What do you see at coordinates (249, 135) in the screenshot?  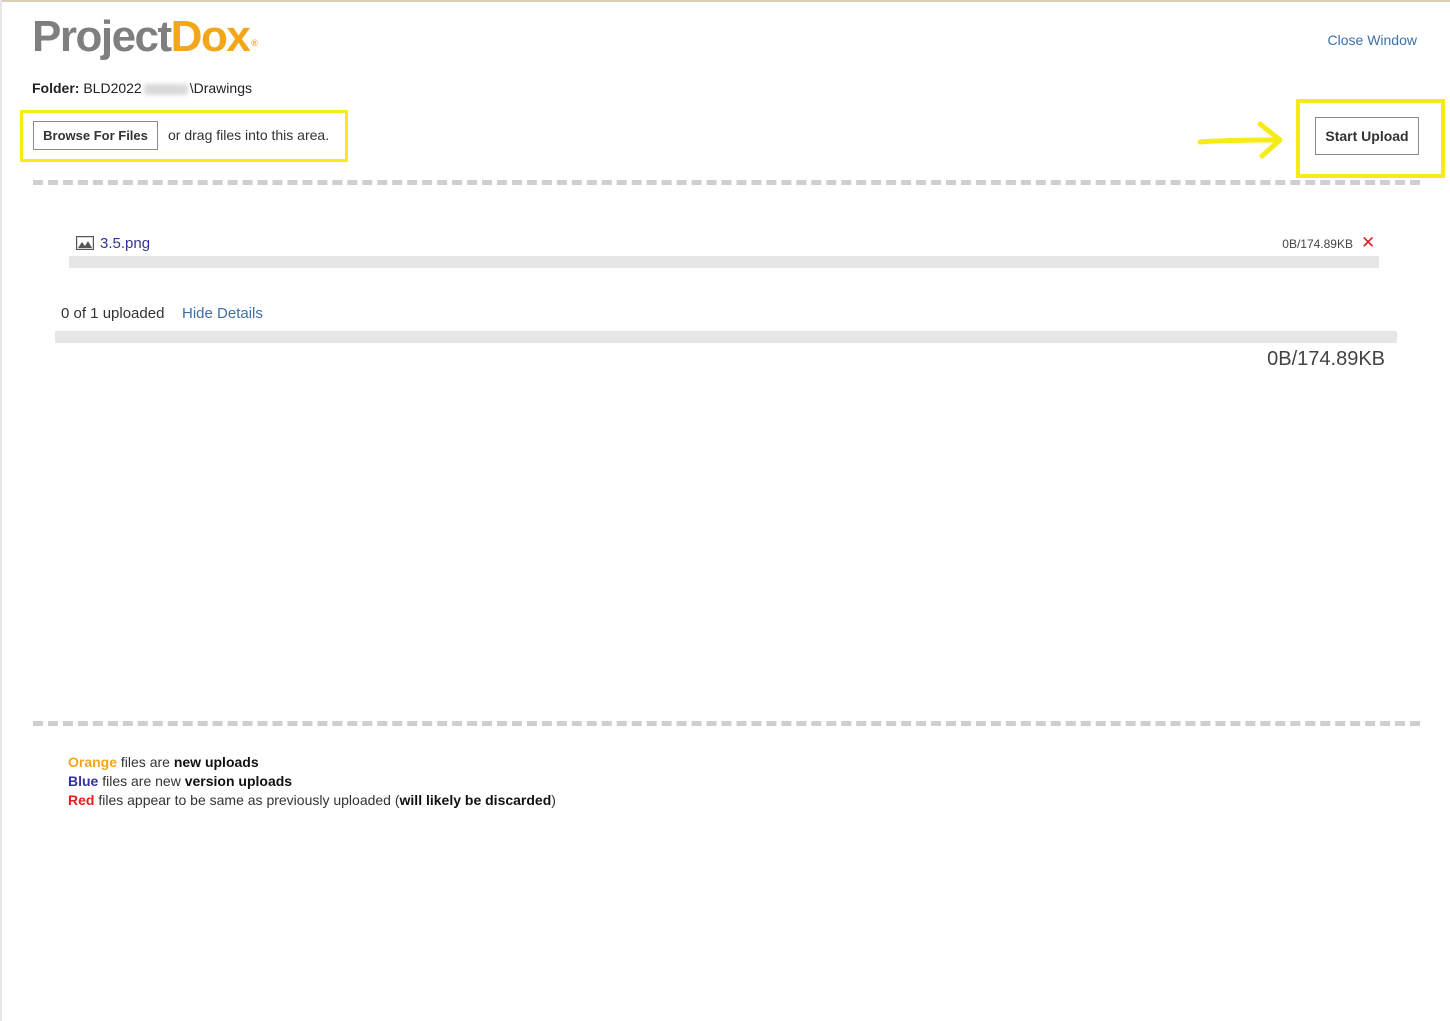 I see `drag-drop-hint: or drag files into this area.` at bounding box center [249, 135].